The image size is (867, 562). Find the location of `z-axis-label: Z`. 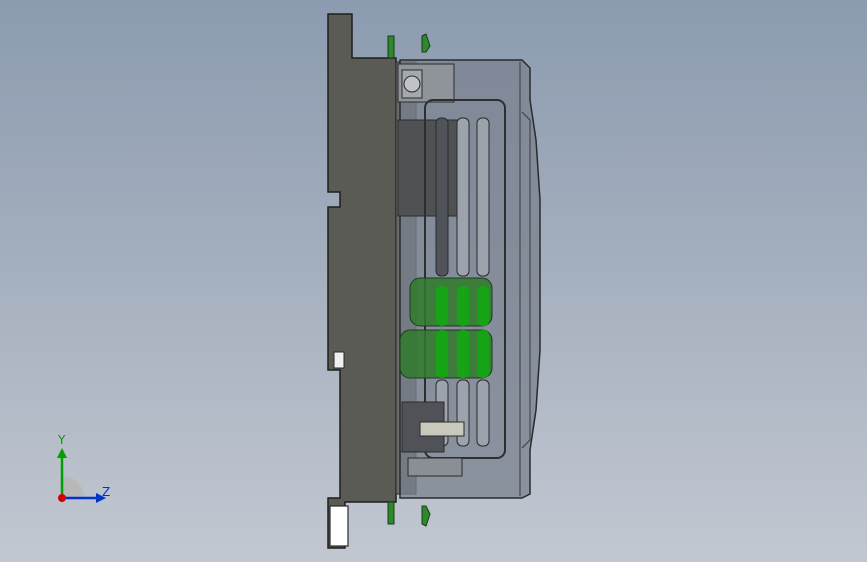

z-axis-label: Z is located at coordinates (106, 492).